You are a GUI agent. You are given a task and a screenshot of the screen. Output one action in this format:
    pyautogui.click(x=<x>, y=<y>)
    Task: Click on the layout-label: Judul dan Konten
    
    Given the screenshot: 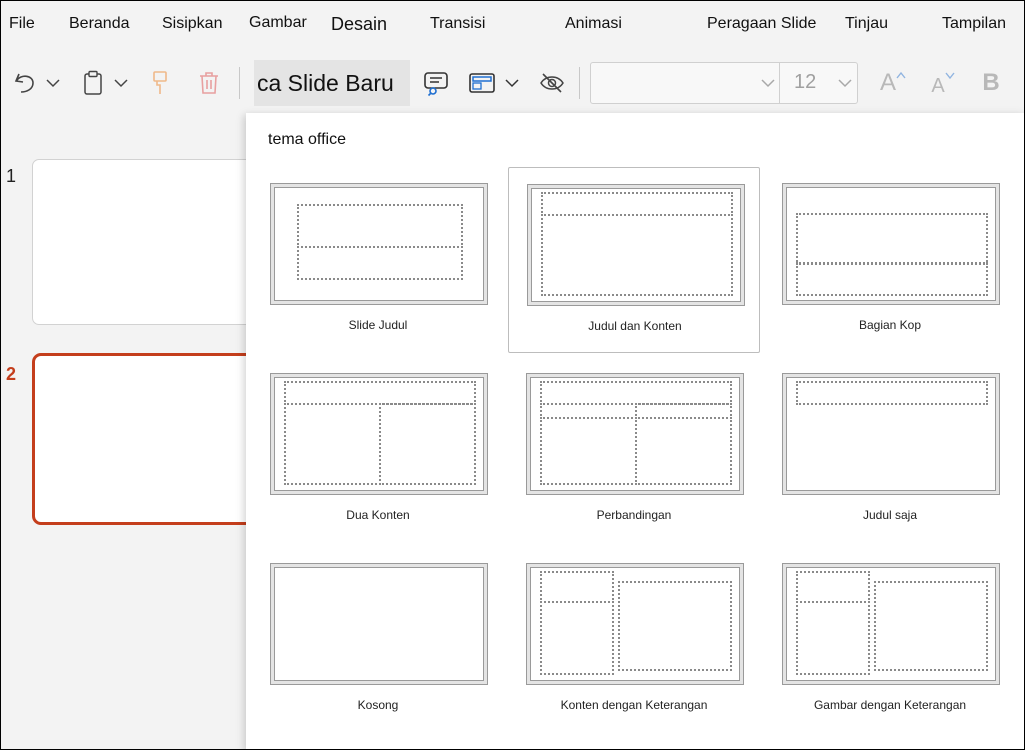 What is the action you would take?
    pyautogui.click(x=635, y=326)
    